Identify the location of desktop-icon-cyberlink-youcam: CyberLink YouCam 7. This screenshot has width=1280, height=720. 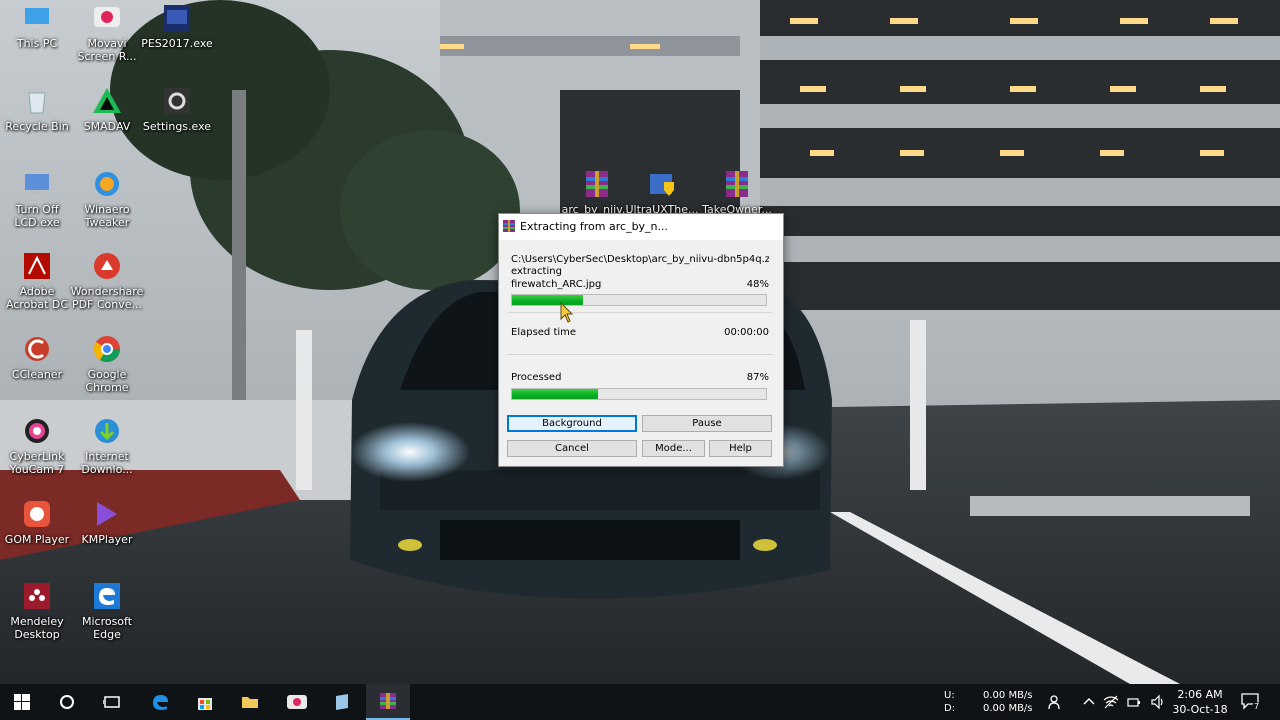
(37, 445).